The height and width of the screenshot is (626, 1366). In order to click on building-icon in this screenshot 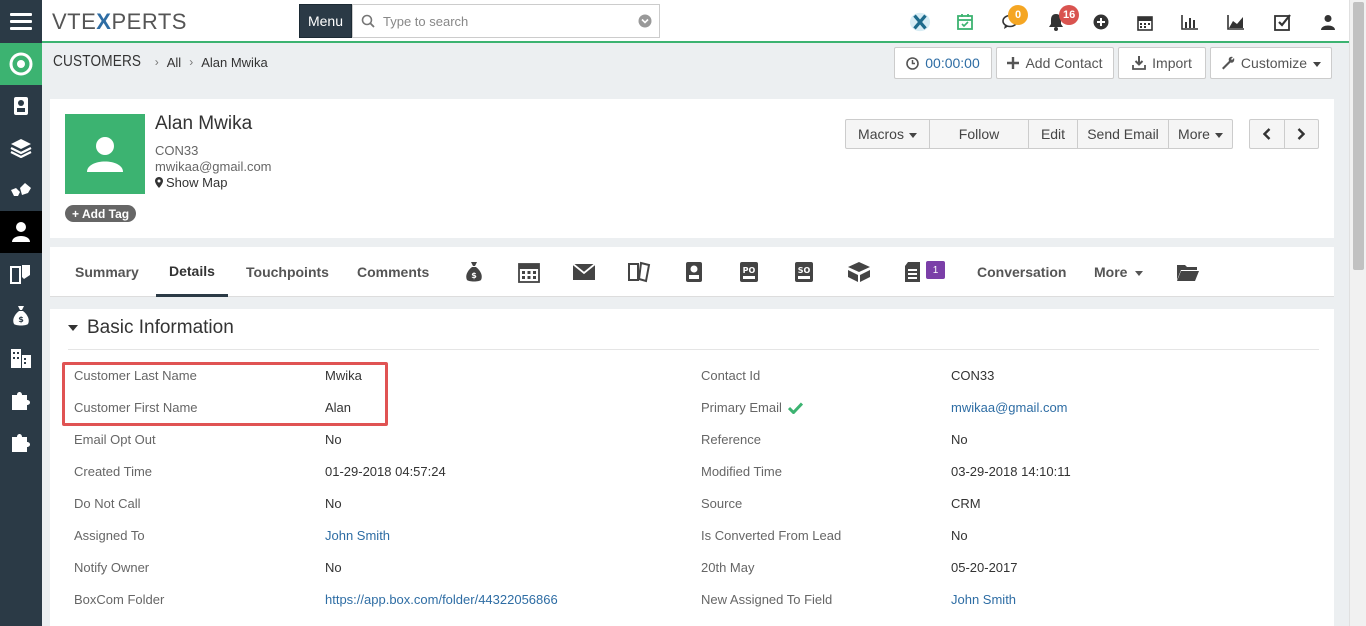, I will do `click(21, 358)`.